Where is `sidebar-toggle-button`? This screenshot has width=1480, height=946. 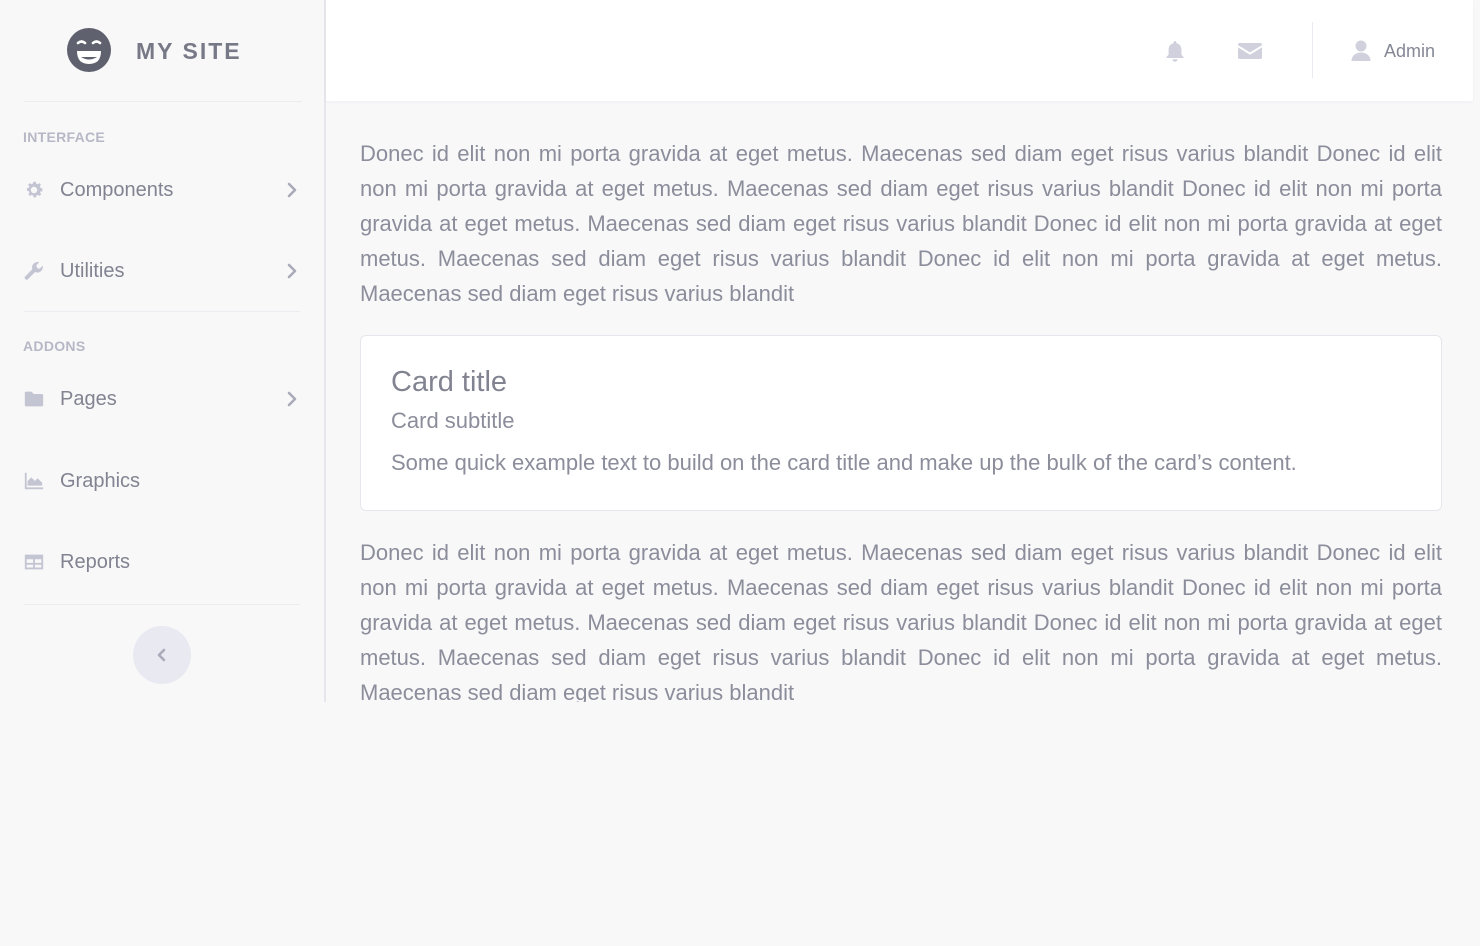 sidebar-toggle-button is located at coordinates (162, 655).